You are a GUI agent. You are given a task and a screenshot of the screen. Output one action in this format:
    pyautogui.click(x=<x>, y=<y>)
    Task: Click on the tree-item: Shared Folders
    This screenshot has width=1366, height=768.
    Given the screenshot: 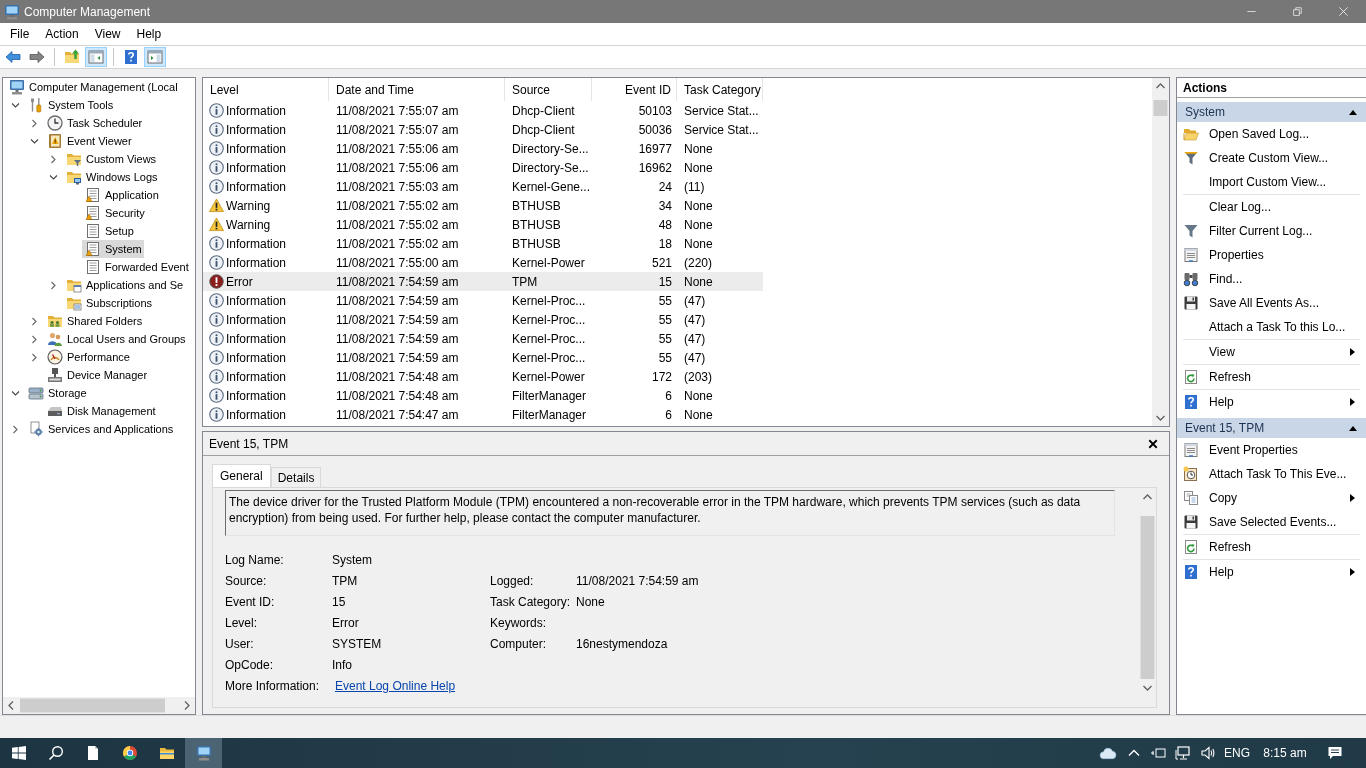 What is the action you would take?
    pyautogui.click(x=94, y=321)
    